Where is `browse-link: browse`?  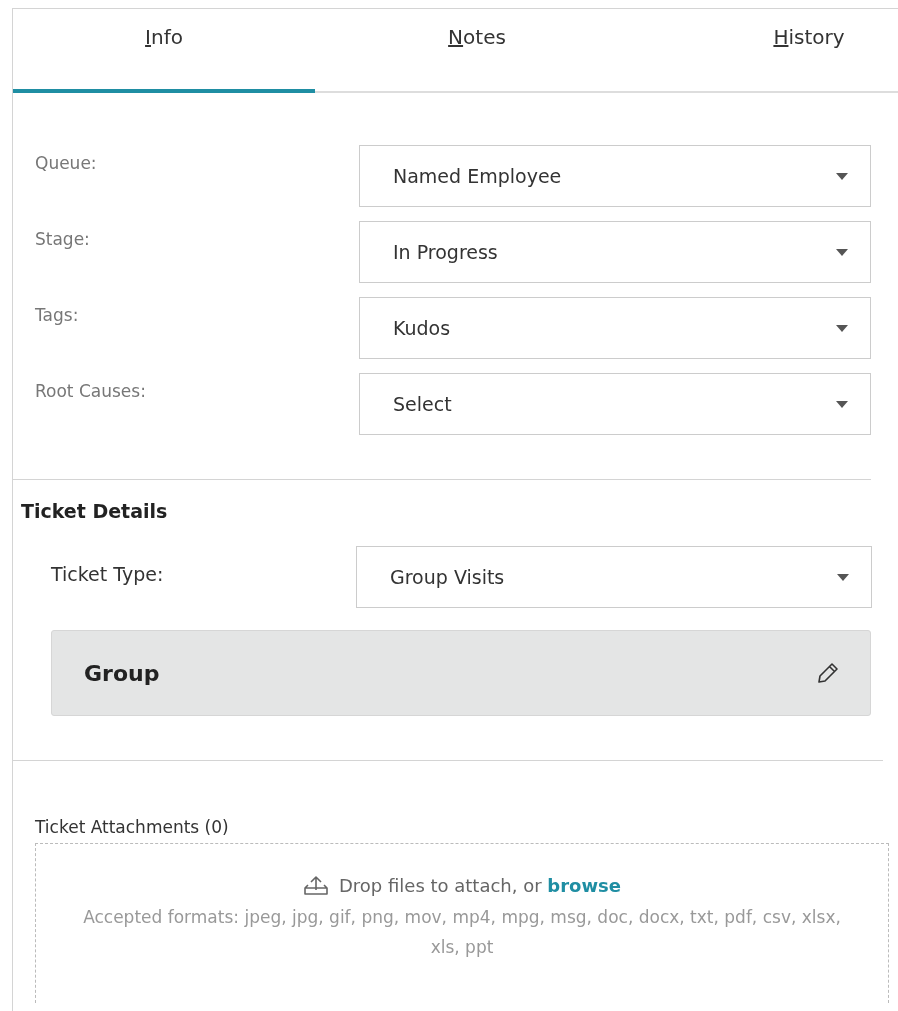 browse-link: browse is located at coordinates (584, 885).